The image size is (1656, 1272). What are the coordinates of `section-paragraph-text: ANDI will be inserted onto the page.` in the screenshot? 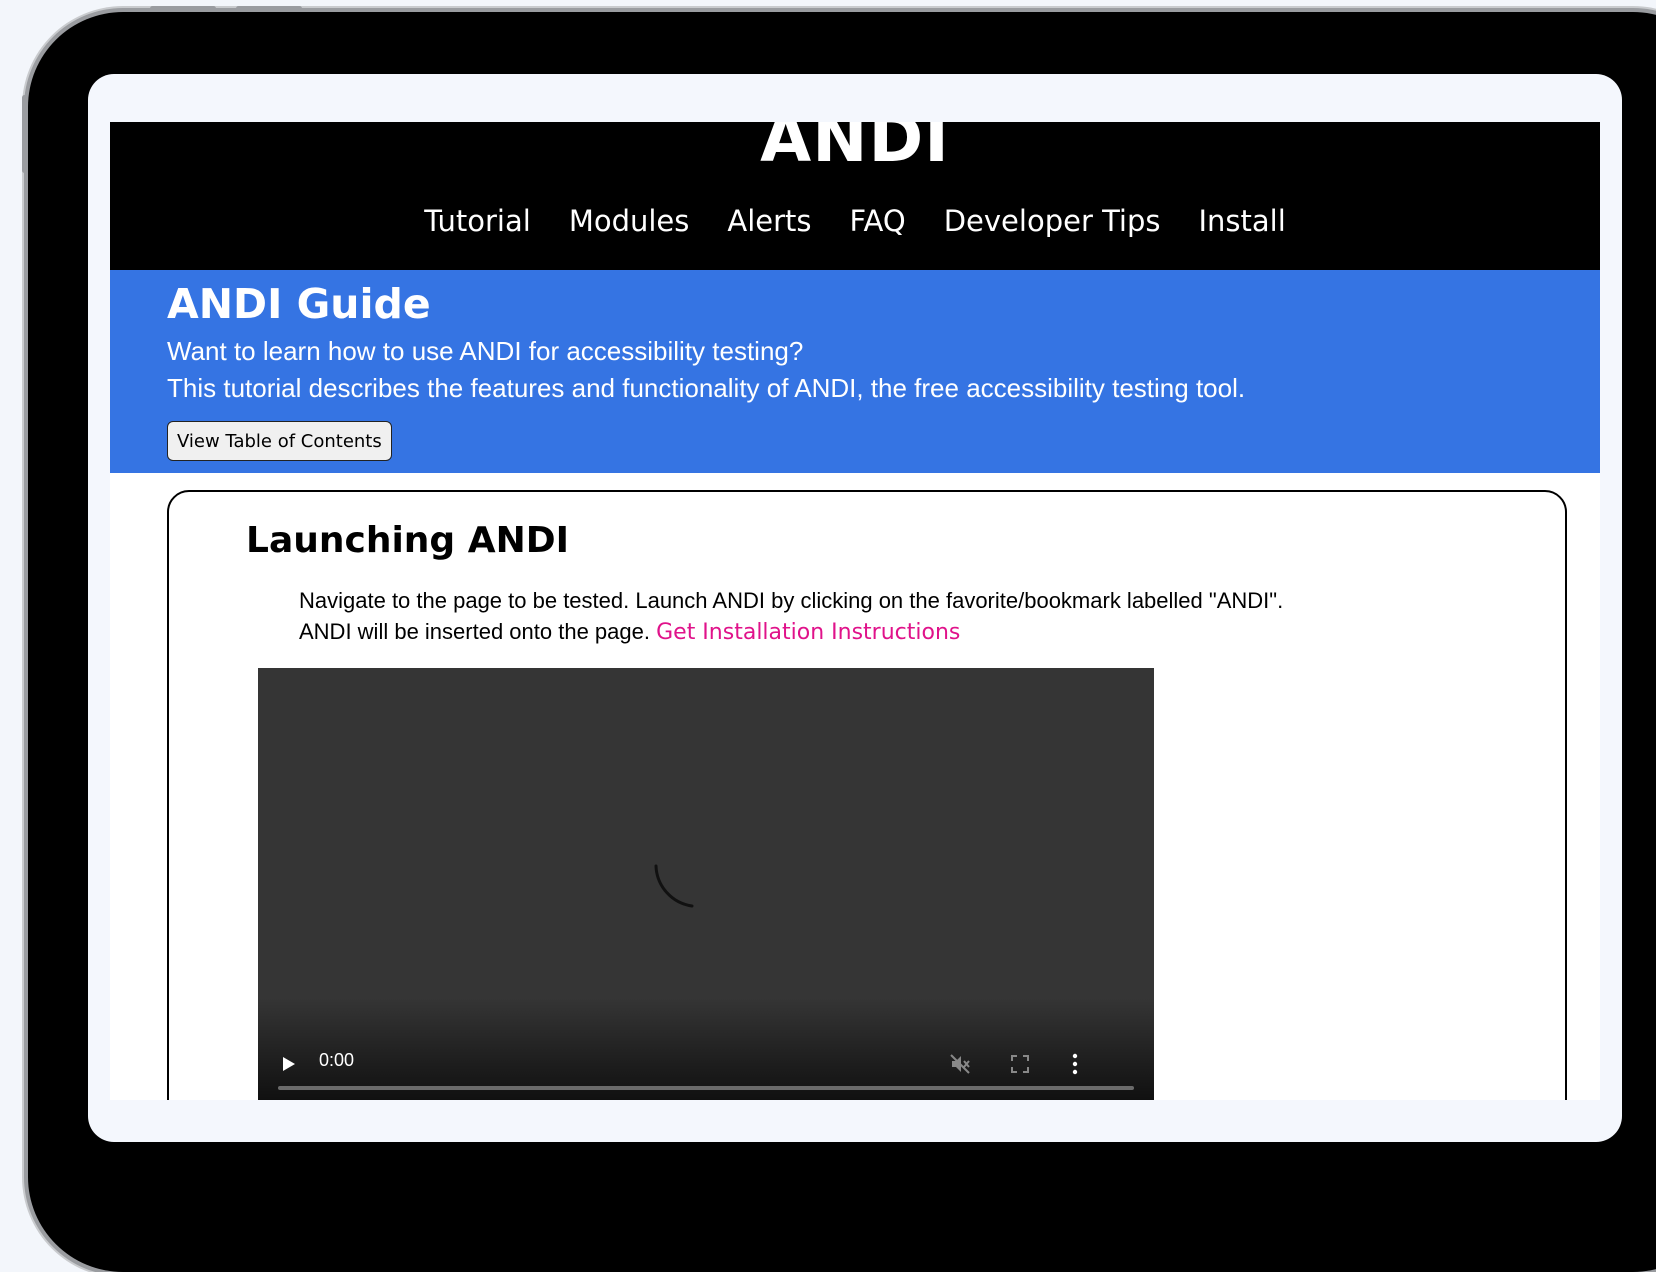 It's located at (474, 631).